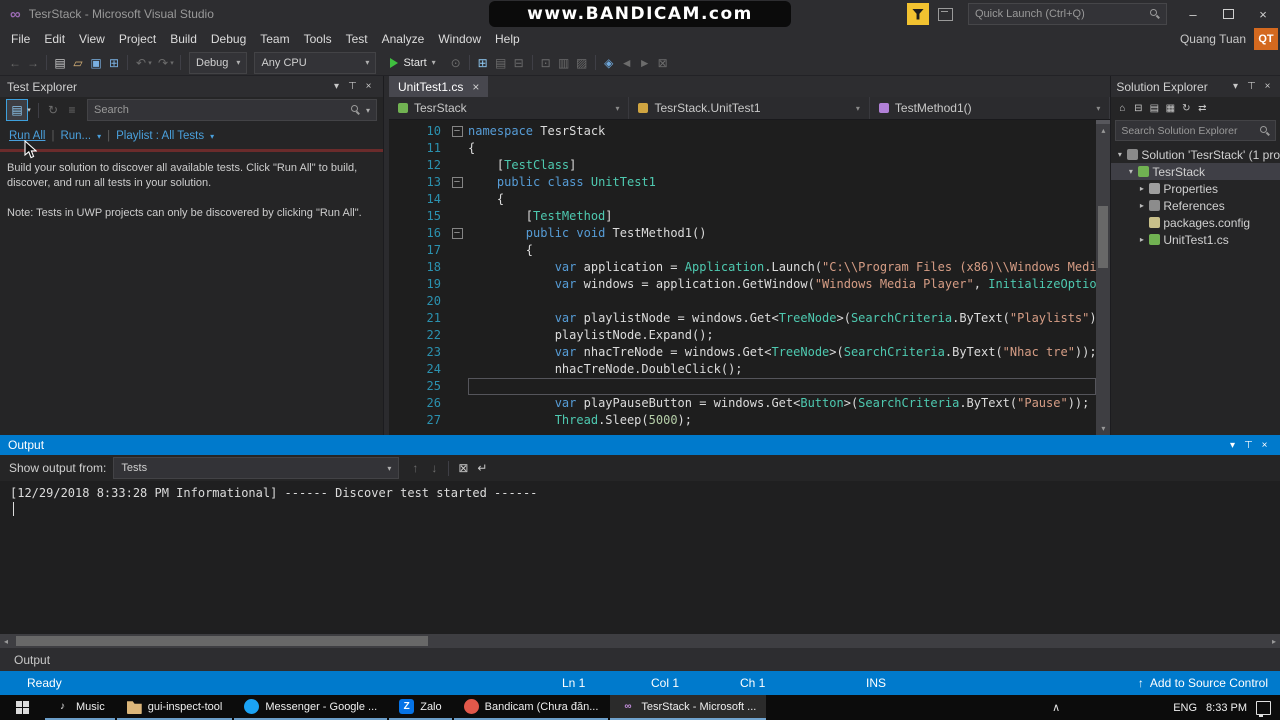 This screenshot has height=720, width=1280. What do you see at coordinates (1203, 683) in the screenshot?
I see `add-to-source-control-button: ↑ Add to Source Control` at bounding box center [1203, 683].